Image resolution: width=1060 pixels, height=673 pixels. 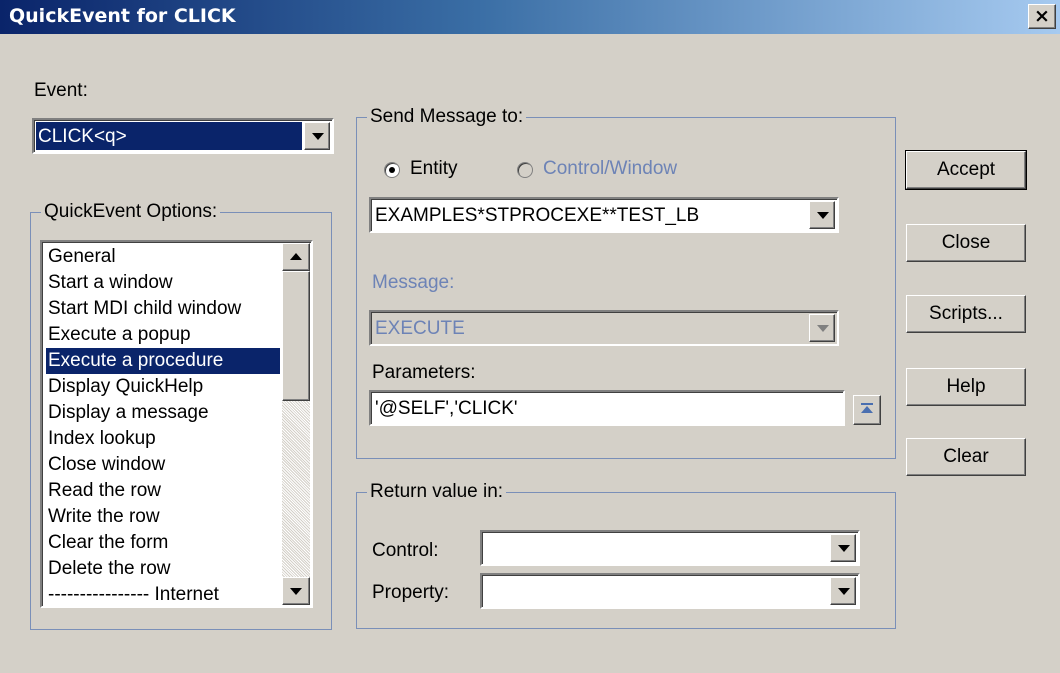 I want to click on control-window-radio-label: Control/Window, so click(x=610, y=168).